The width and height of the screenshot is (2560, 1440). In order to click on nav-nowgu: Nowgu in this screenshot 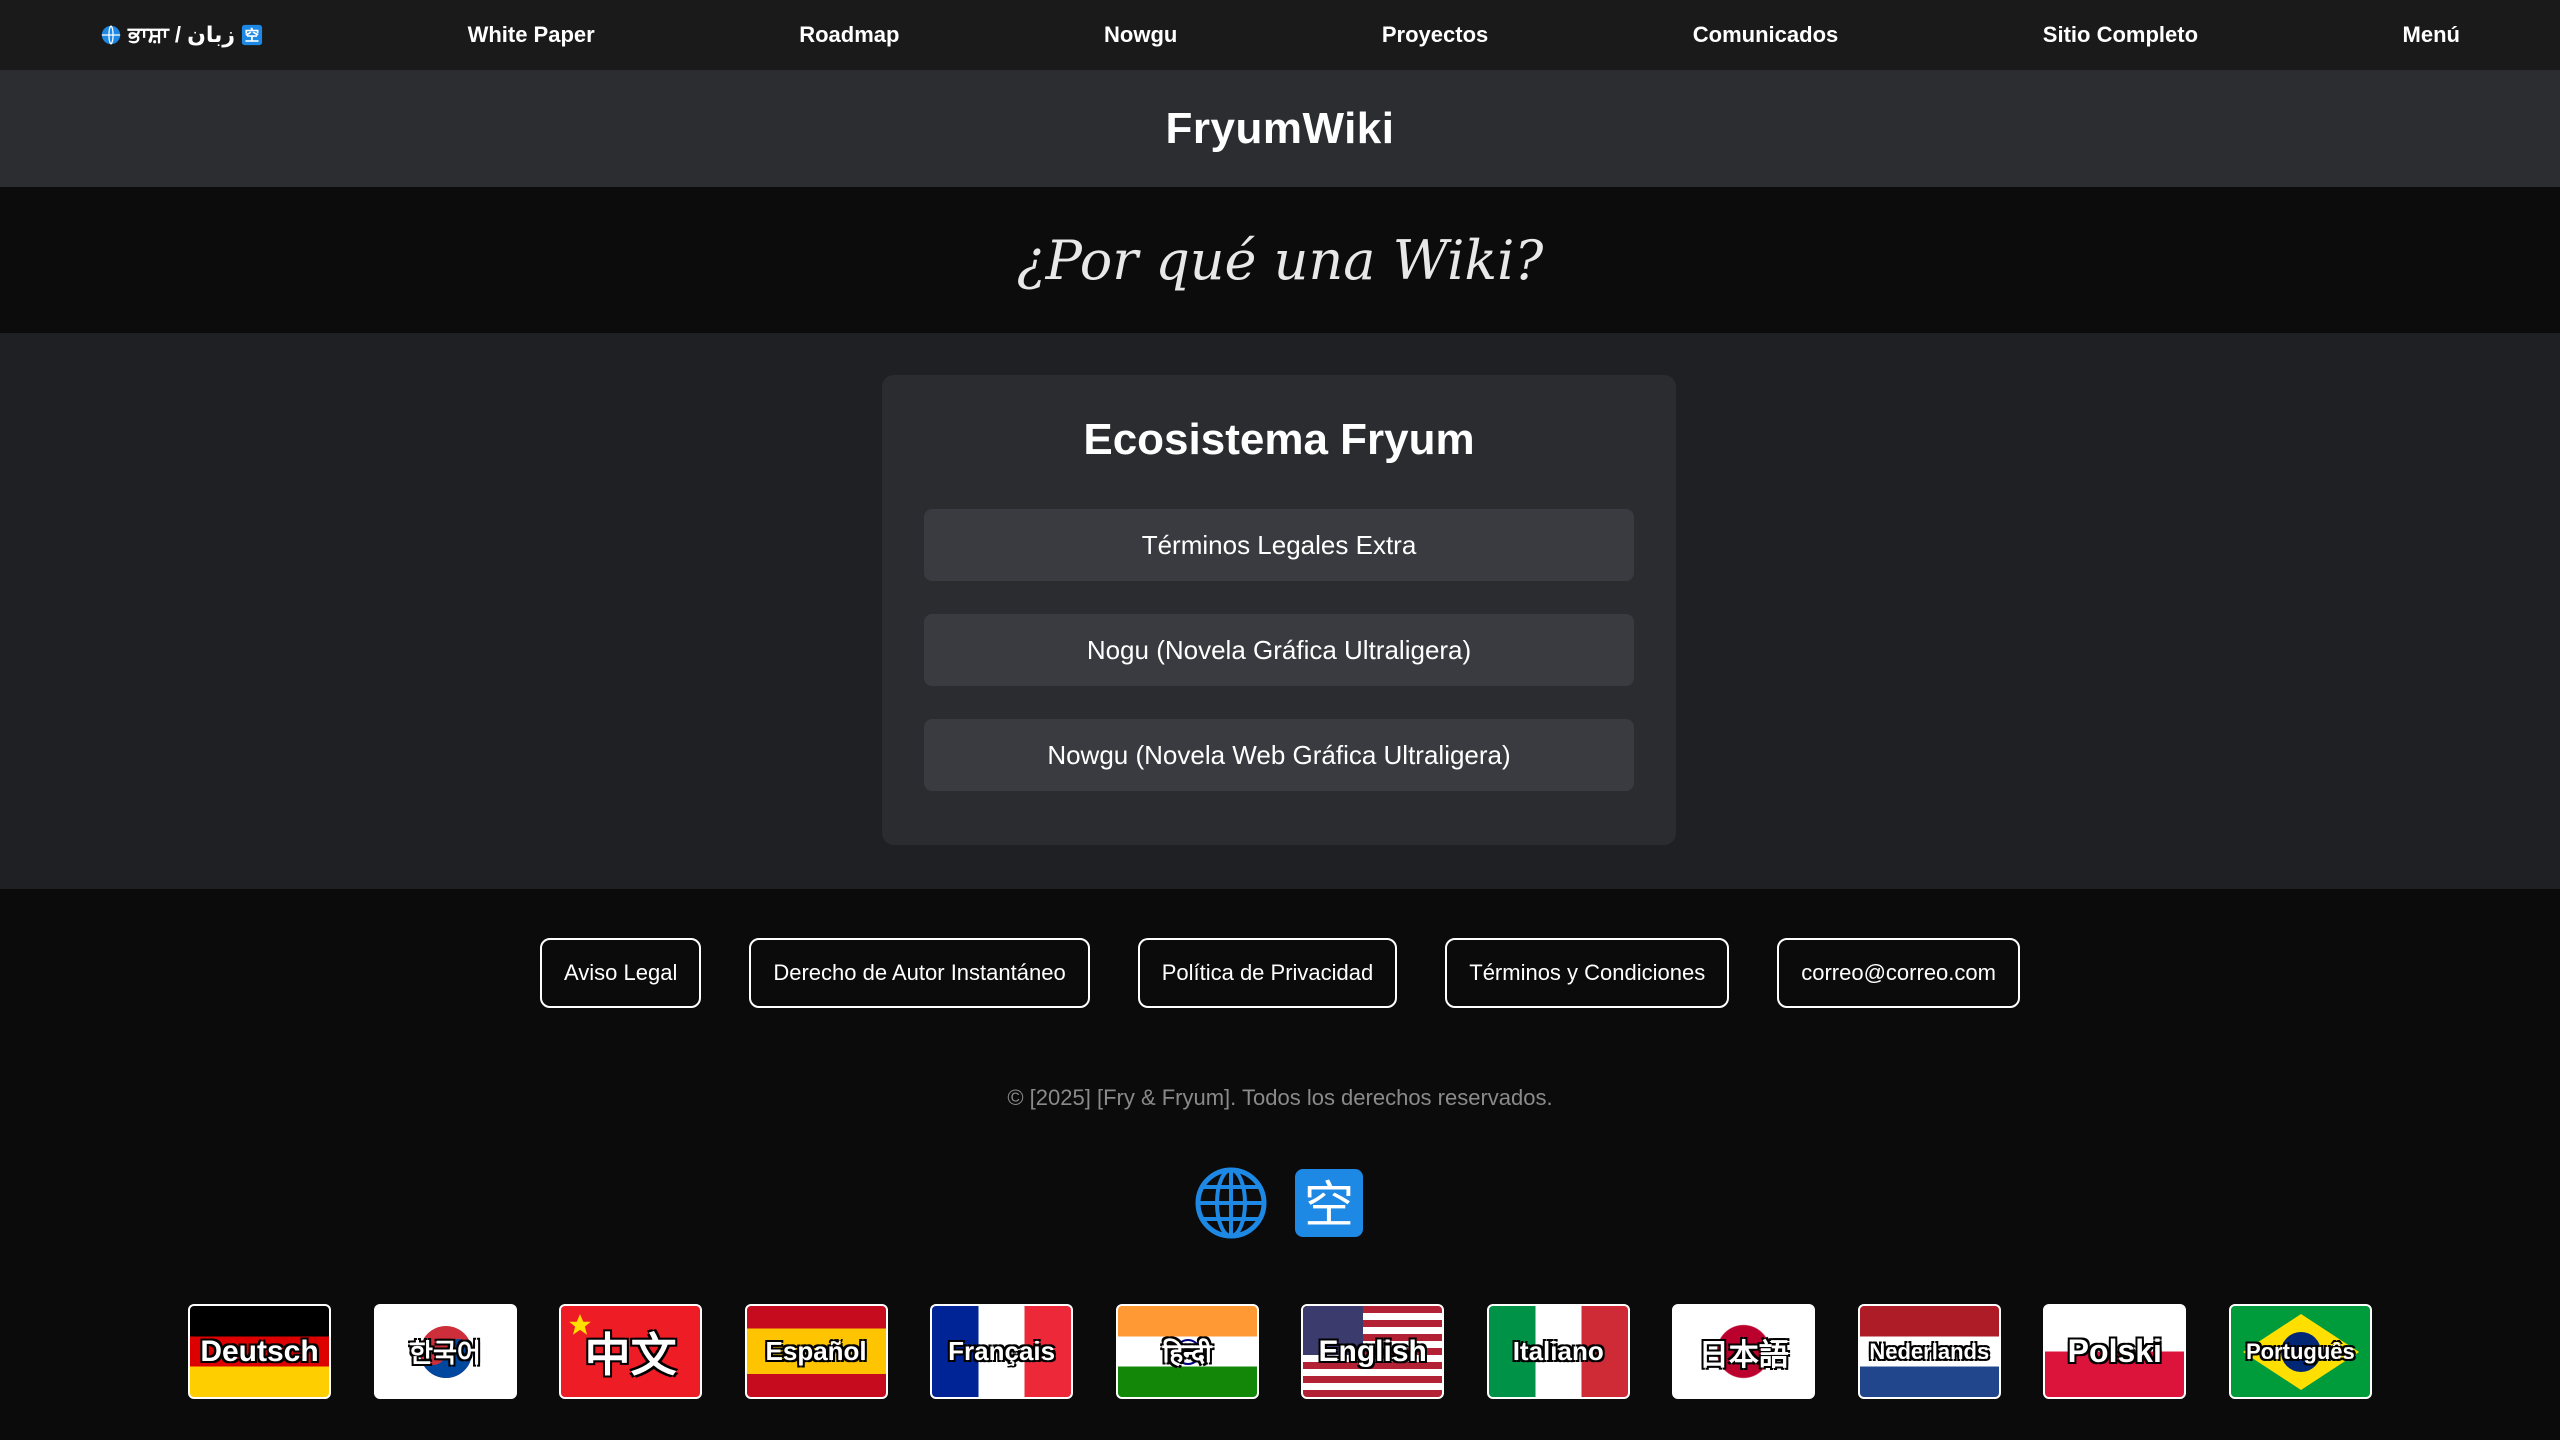, I will do `click(1140, 35)`.